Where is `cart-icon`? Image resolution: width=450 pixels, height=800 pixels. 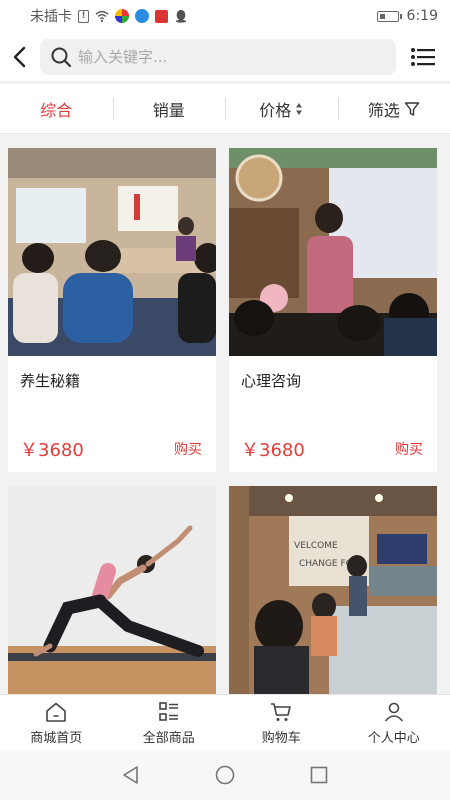 cart-icon is located at coordinates (281, 711).